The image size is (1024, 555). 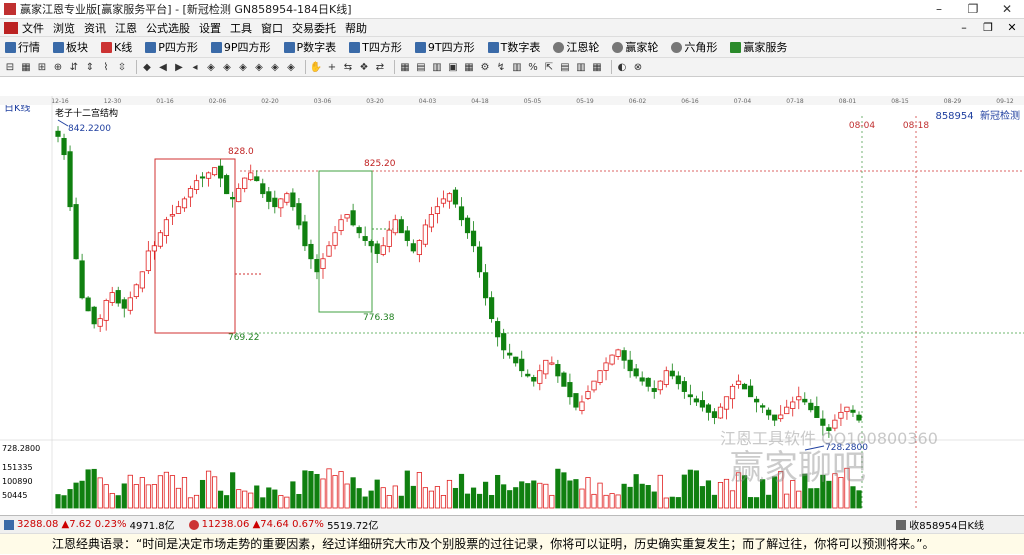 I want to click on square-icon, so click(x=216, y=47).